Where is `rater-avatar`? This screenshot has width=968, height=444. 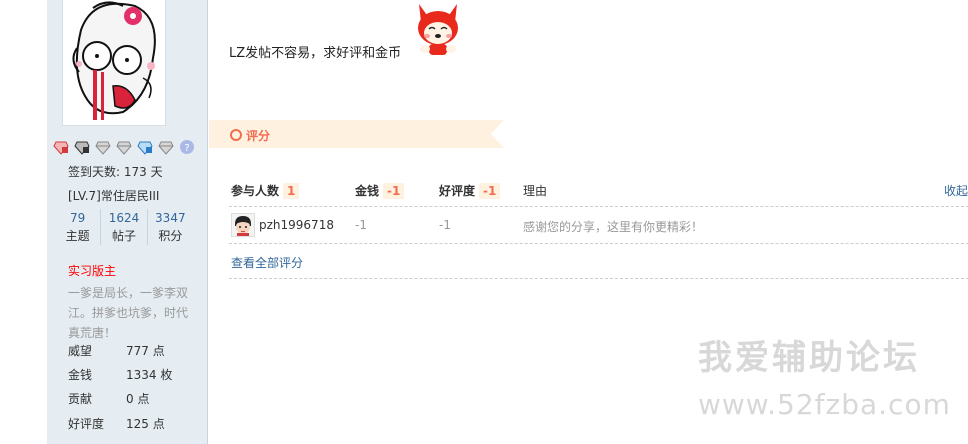
rater-avatar is located at coordinates (243, 225).